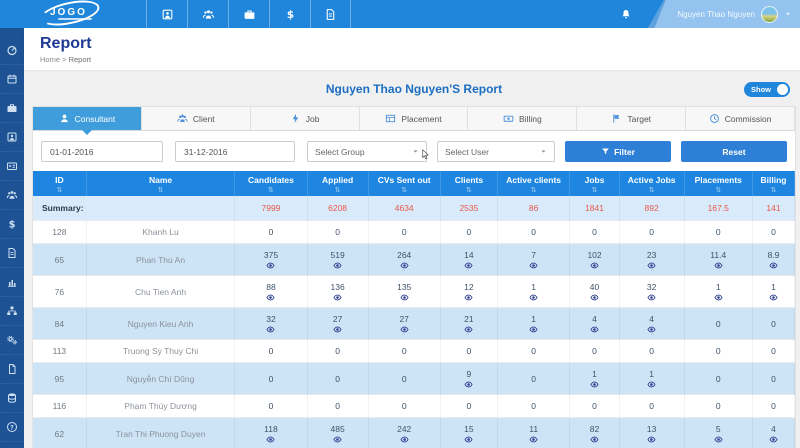 This screenshot has height=448, width=800. Describe the element at coordinates (594, 183) in the screenshot. I see `column-header-jobs: Jobs ⇅` at that location.